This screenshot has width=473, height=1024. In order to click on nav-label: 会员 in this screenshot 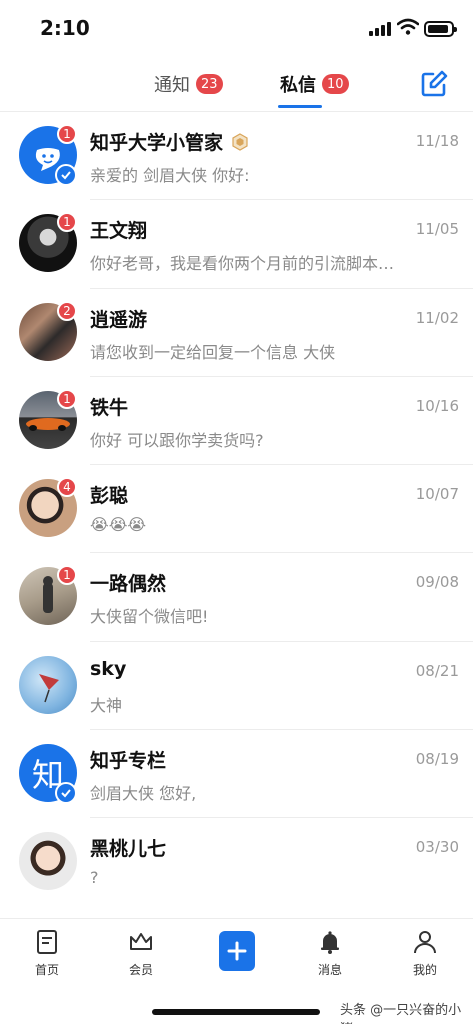, I will do `click(140, 970)`.